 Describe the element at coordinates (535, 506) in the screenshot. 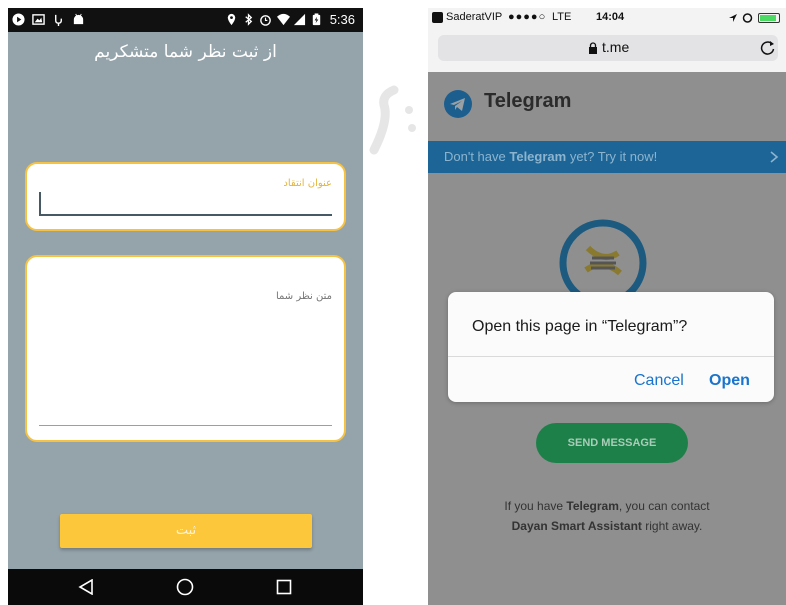

I see `footer-prefix: If you have` at that location.